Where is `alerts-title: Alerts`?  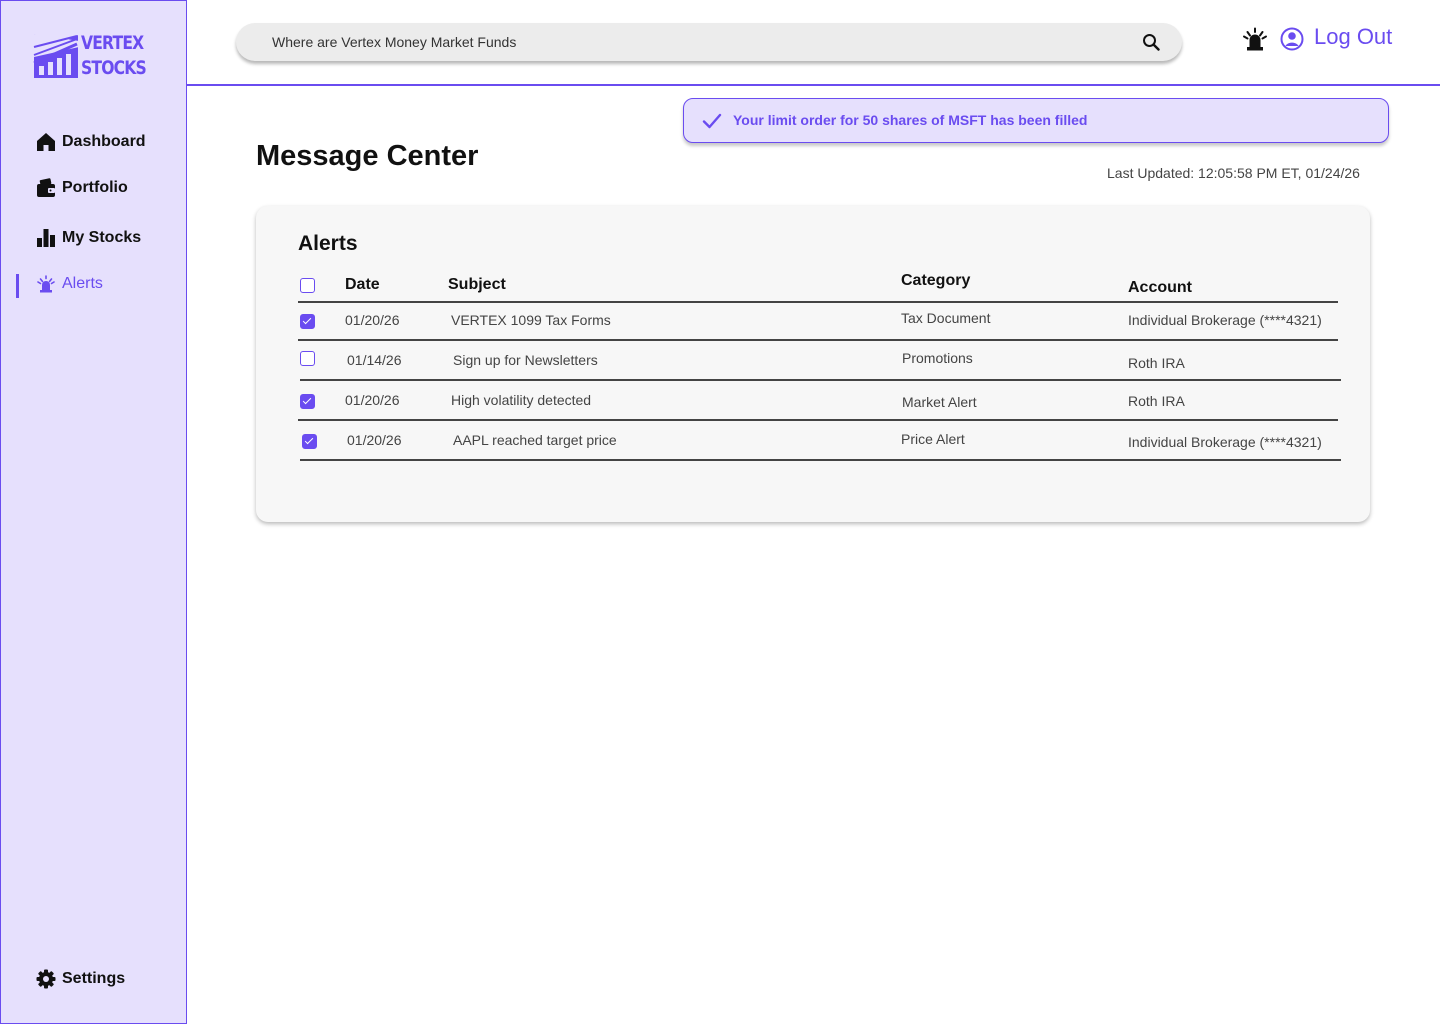
alerts-title: Alerts is located at coordinates (328, 243).